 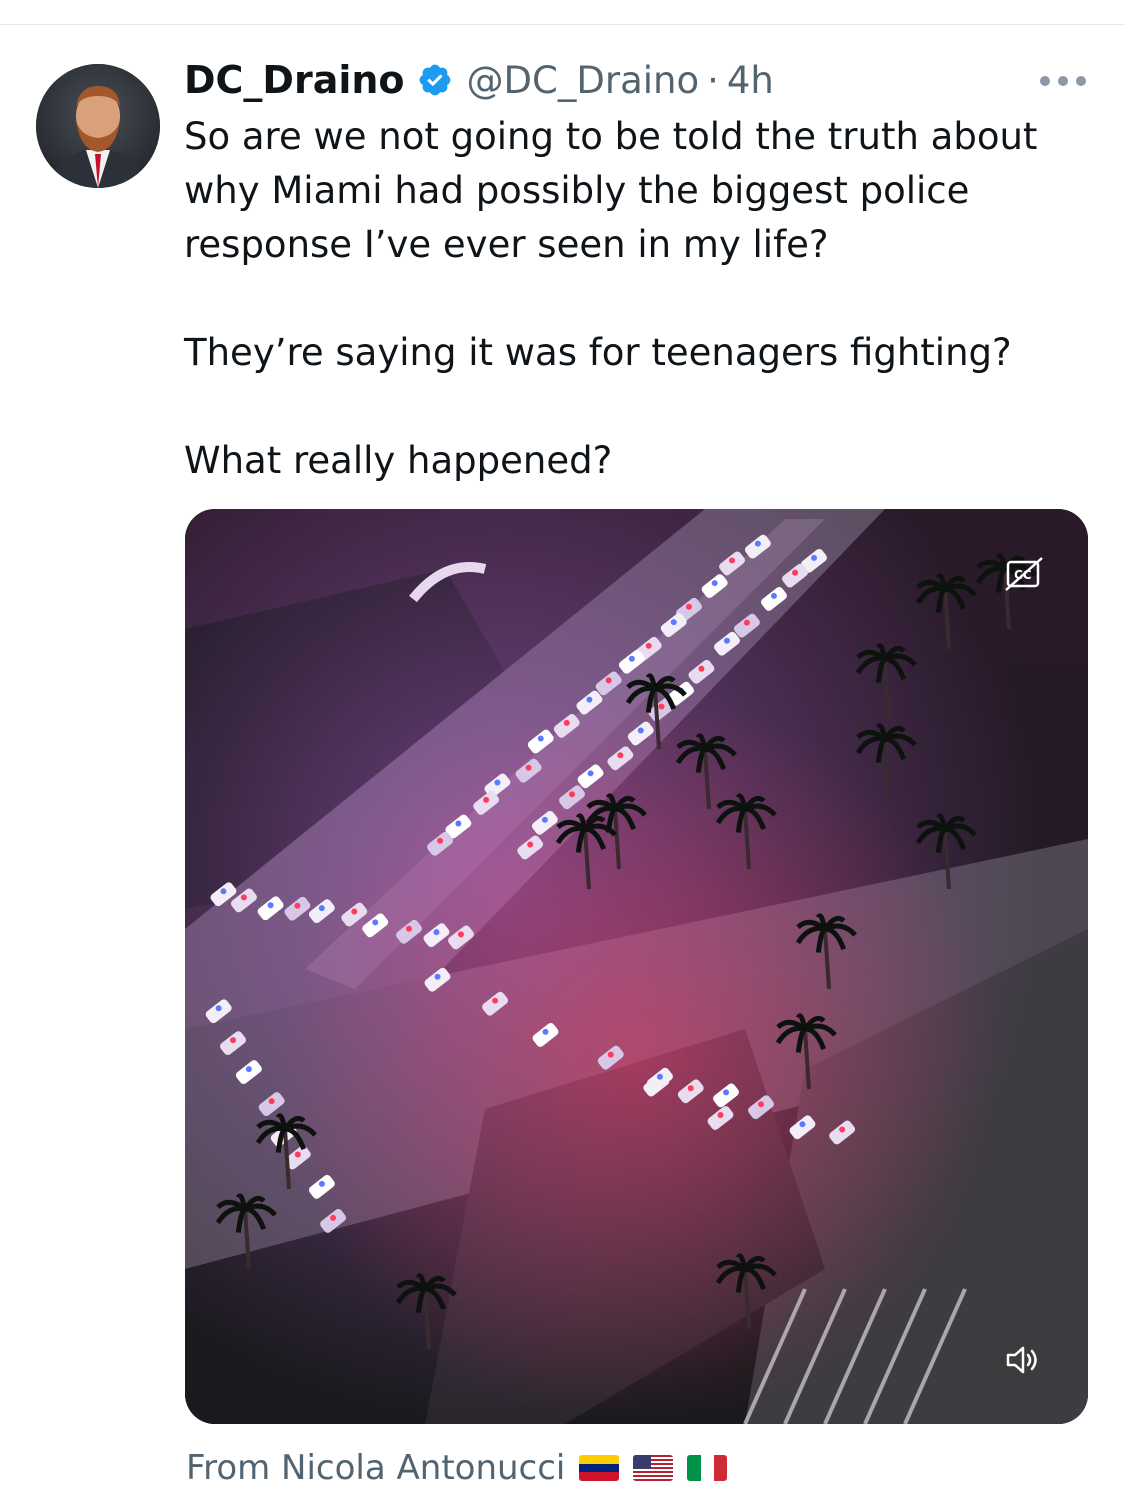 I want to click on top-divider, so click(x=562, y=24).